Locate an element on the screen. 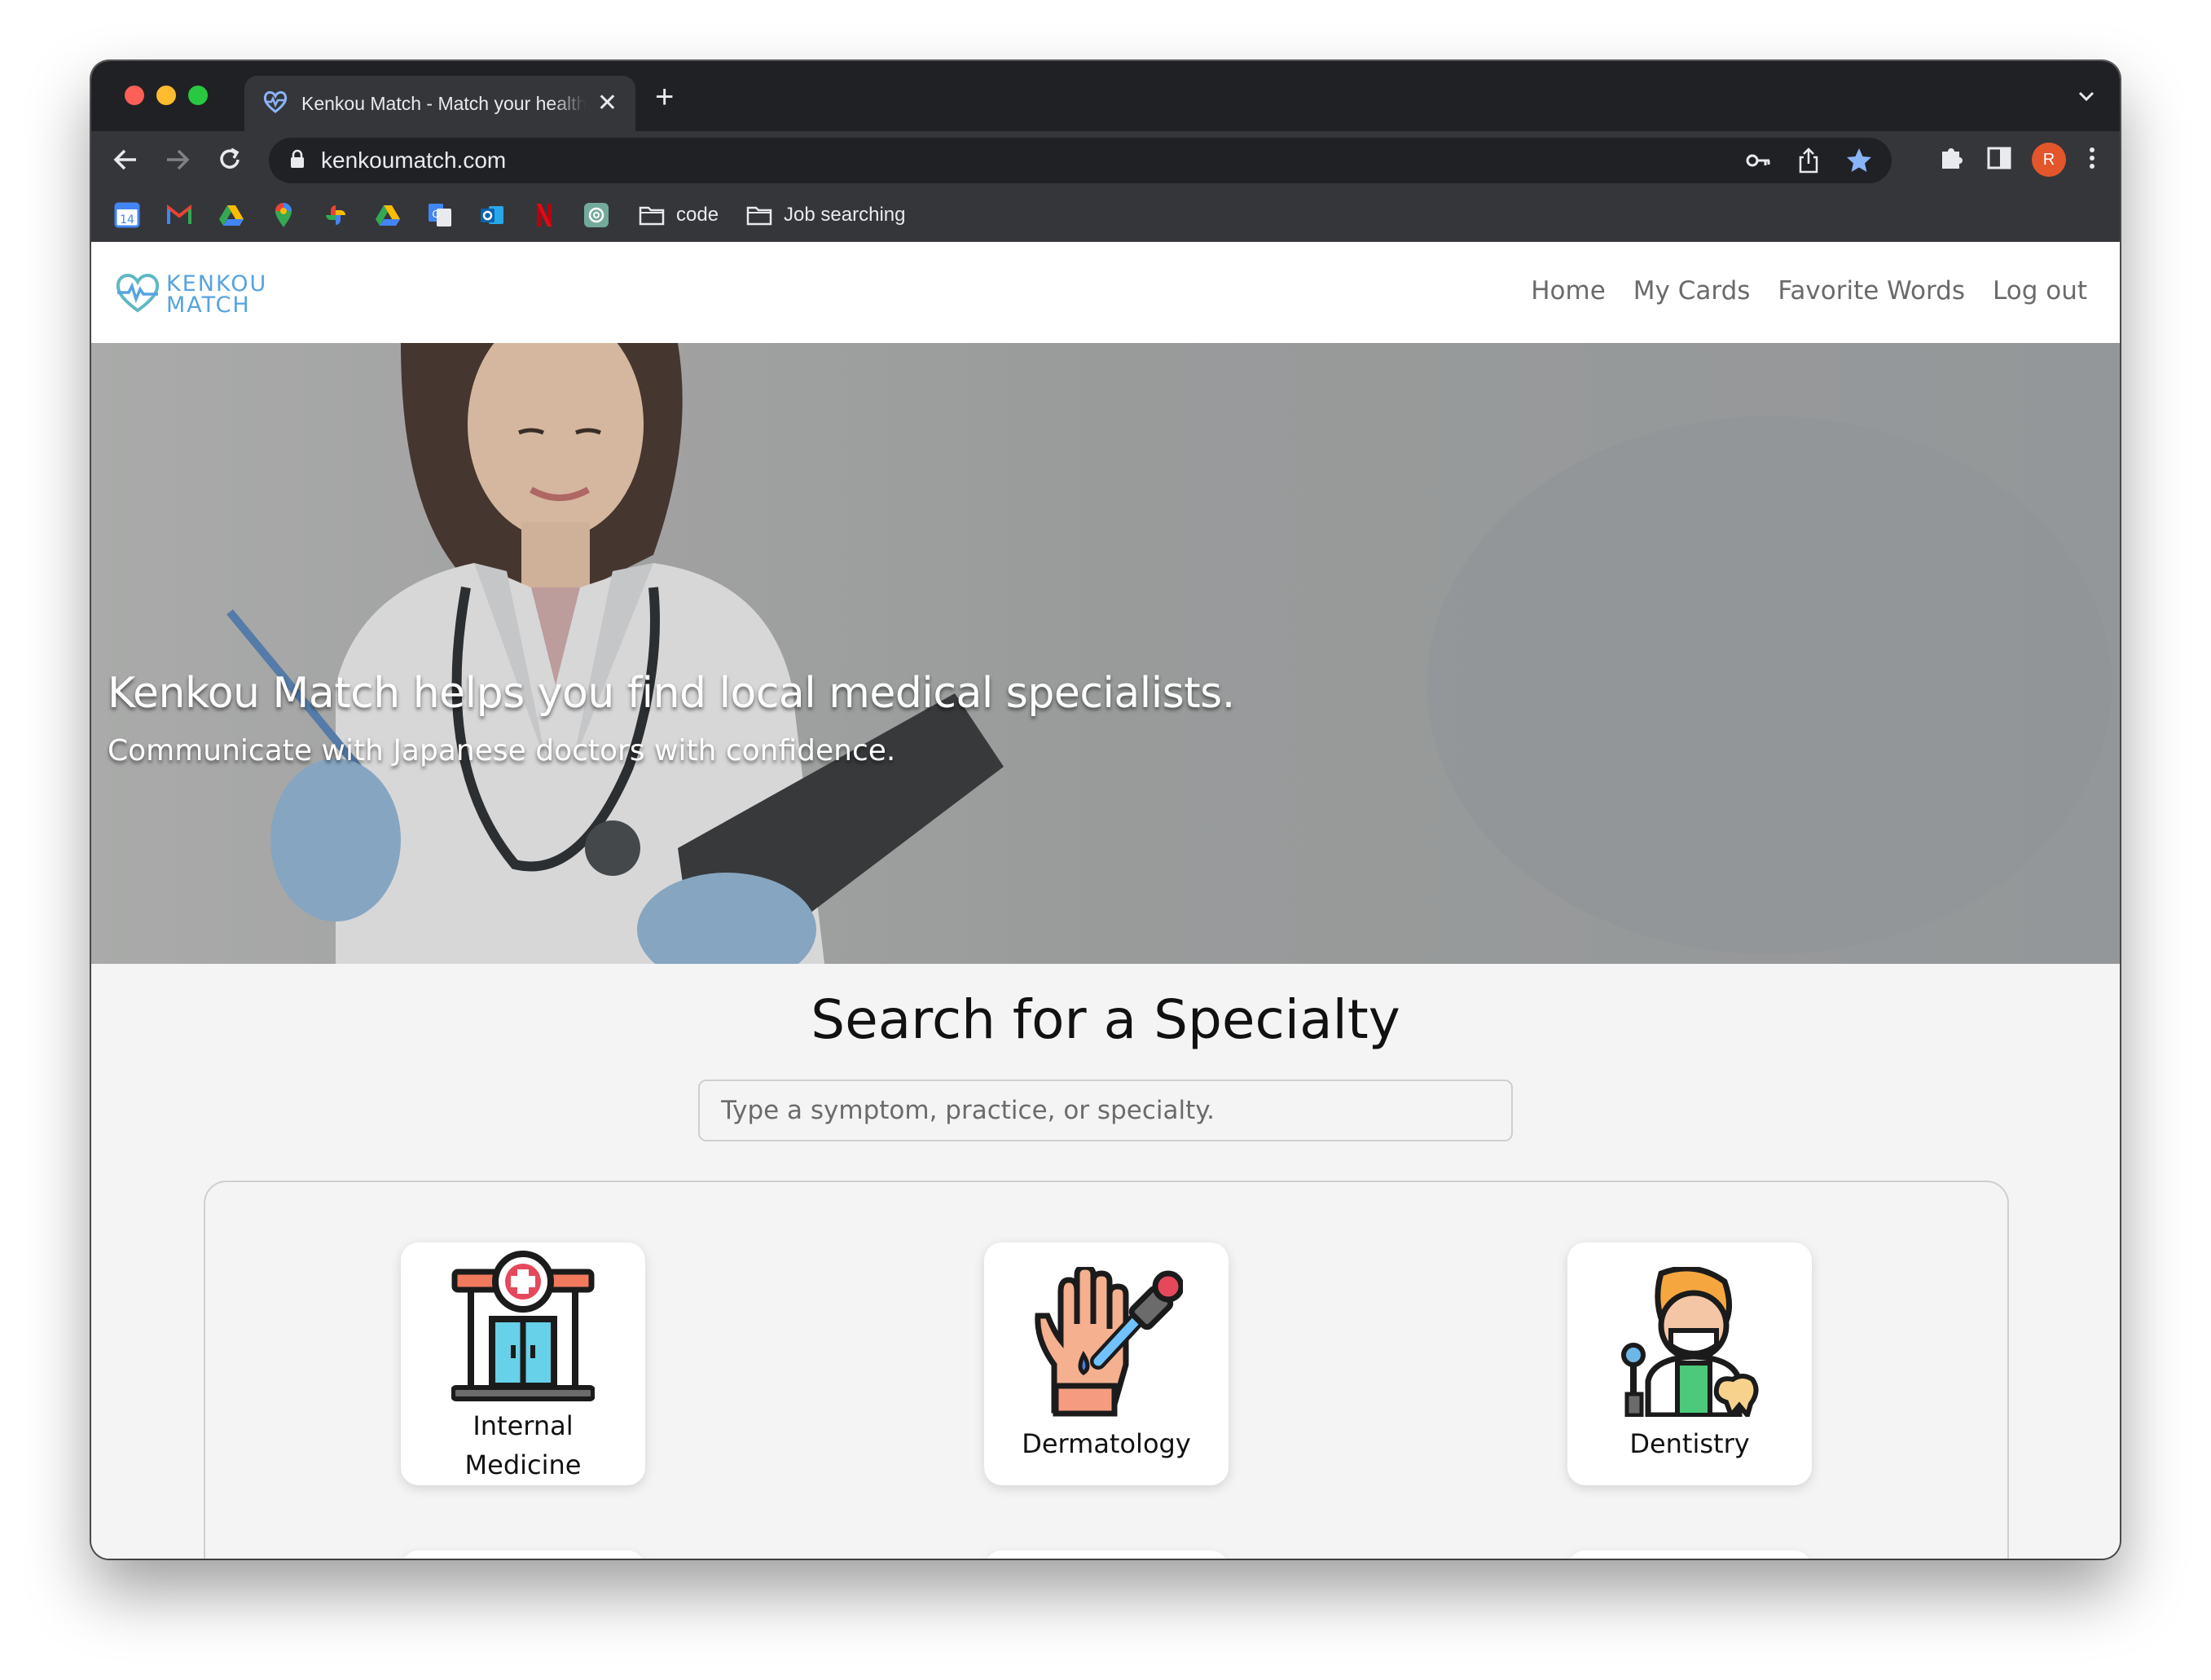  specialty-search-input is located at coordinates (1105, 1111).